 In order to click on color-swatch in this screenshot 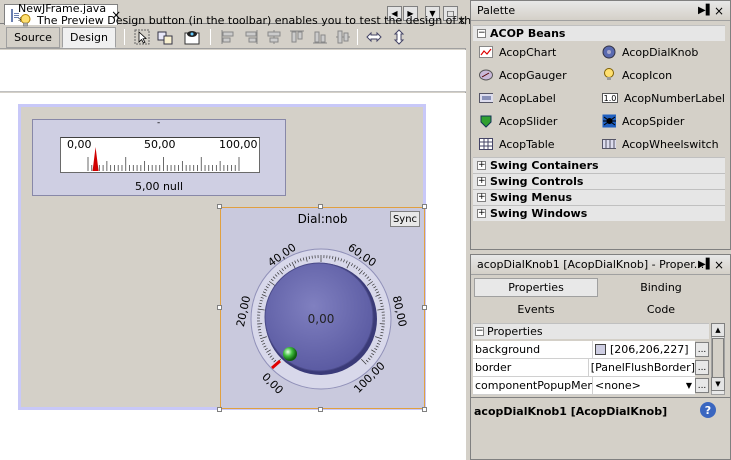, I will do `click(600, 349)`.